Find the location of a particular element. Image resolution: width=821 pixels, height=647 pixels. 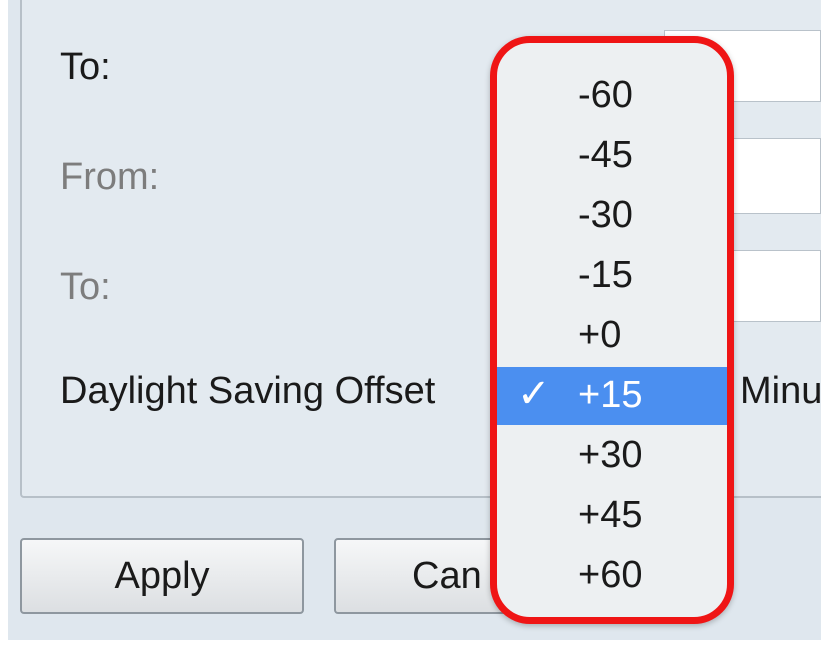

dropdown-option: +45 is located at coordinates (612, 516).